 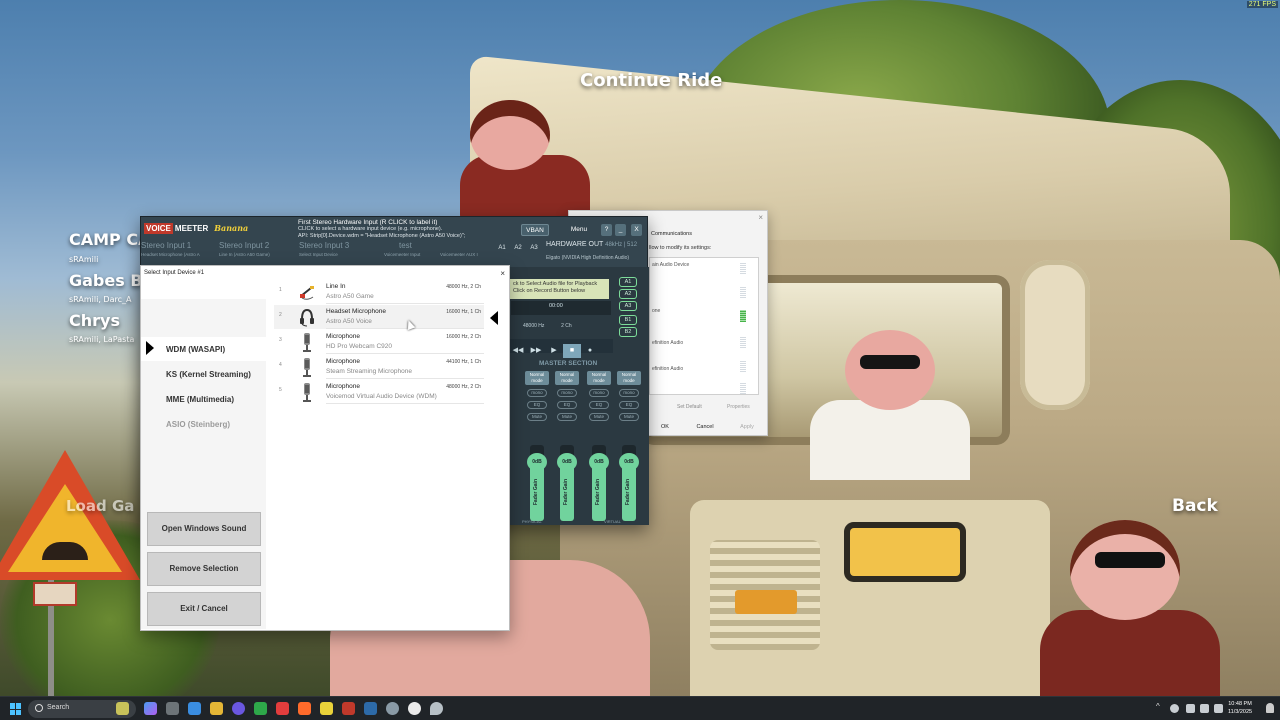 I want to click on strip-label: Stereo Input 3, so click(x=324, y=245).